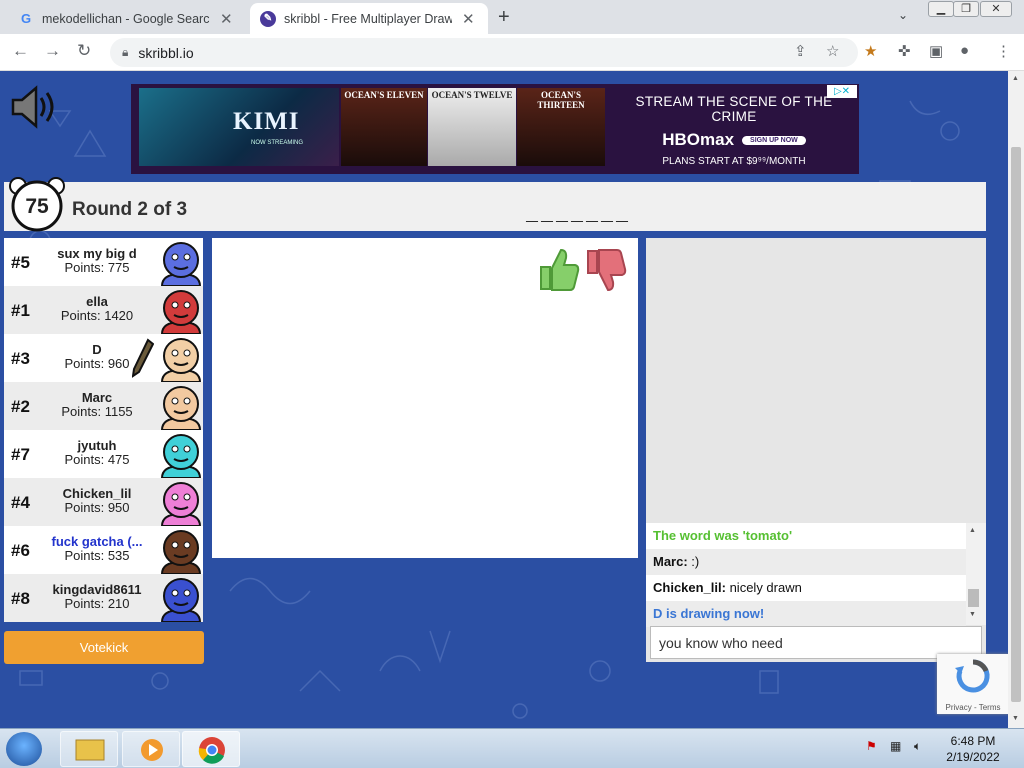 This screenshot has width=1024, height=768. What do you see at coordinates (870, 51) in the screenshot?
I see `extension-star-icon: ★` at bounding box center [870, 51].